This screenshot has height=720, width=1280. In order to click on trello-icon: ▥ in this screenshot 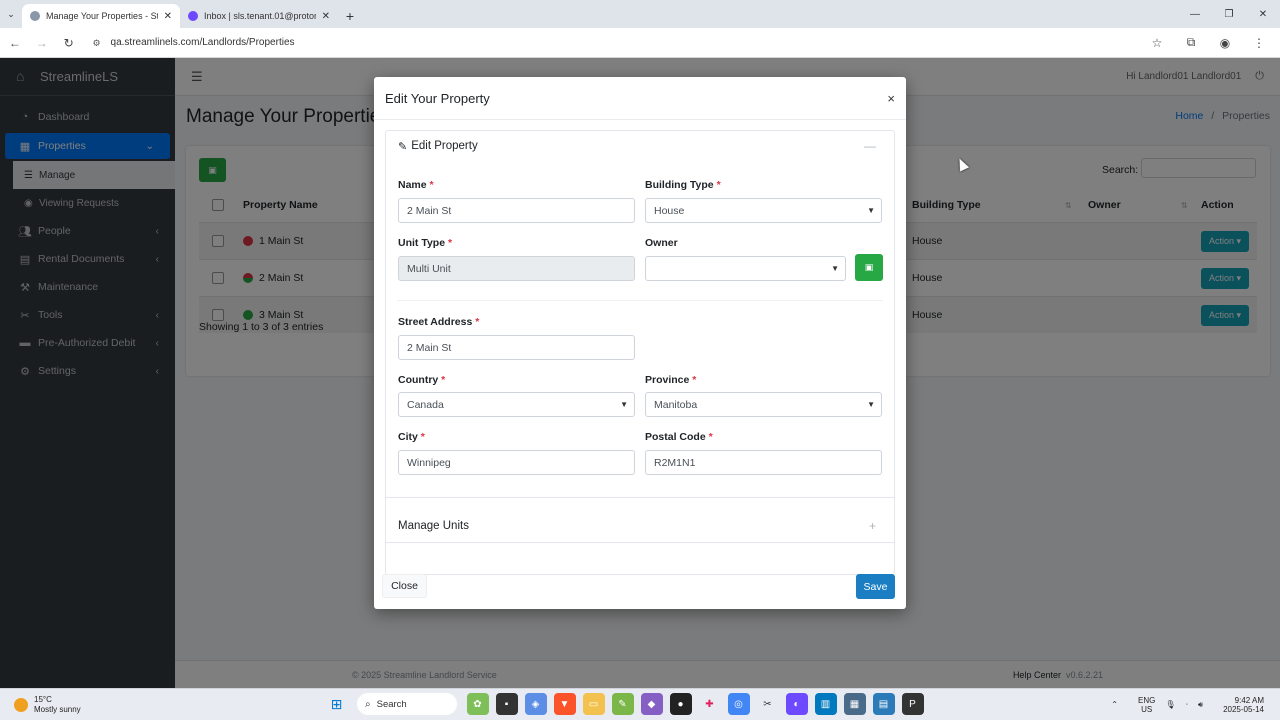, I will do `click(825, 704)`.